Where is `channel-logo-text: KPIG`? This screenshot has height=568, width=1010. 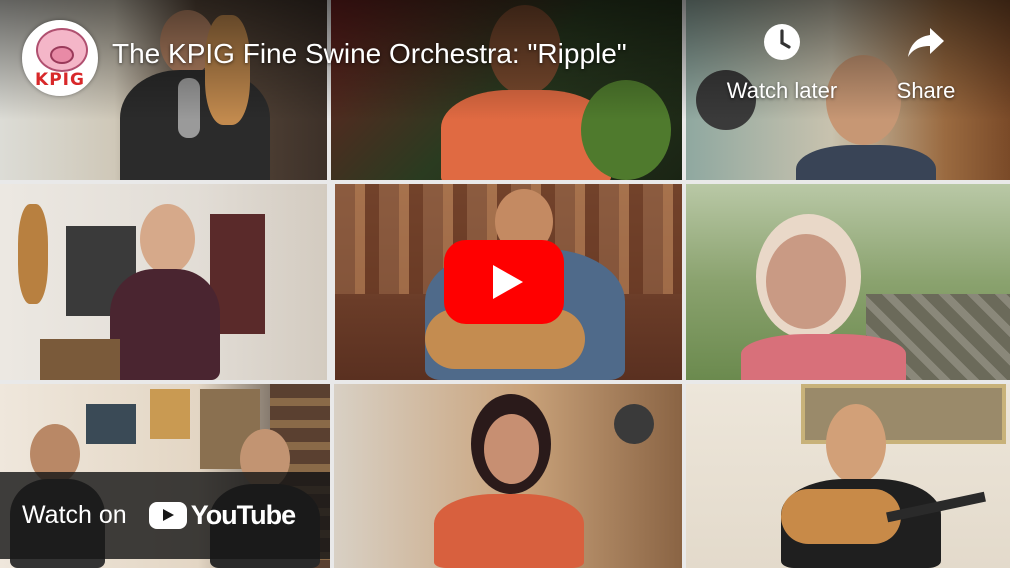
channel-logo-text: KPIG is located at coordinates (60, 80).